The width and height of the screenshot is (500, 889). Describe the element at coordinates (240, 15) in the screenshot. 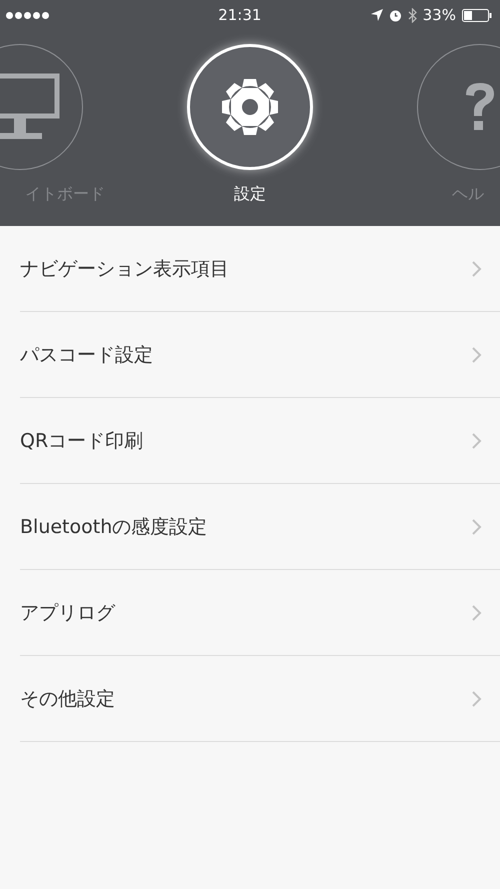

I see `status-time: 21:31` at that location.